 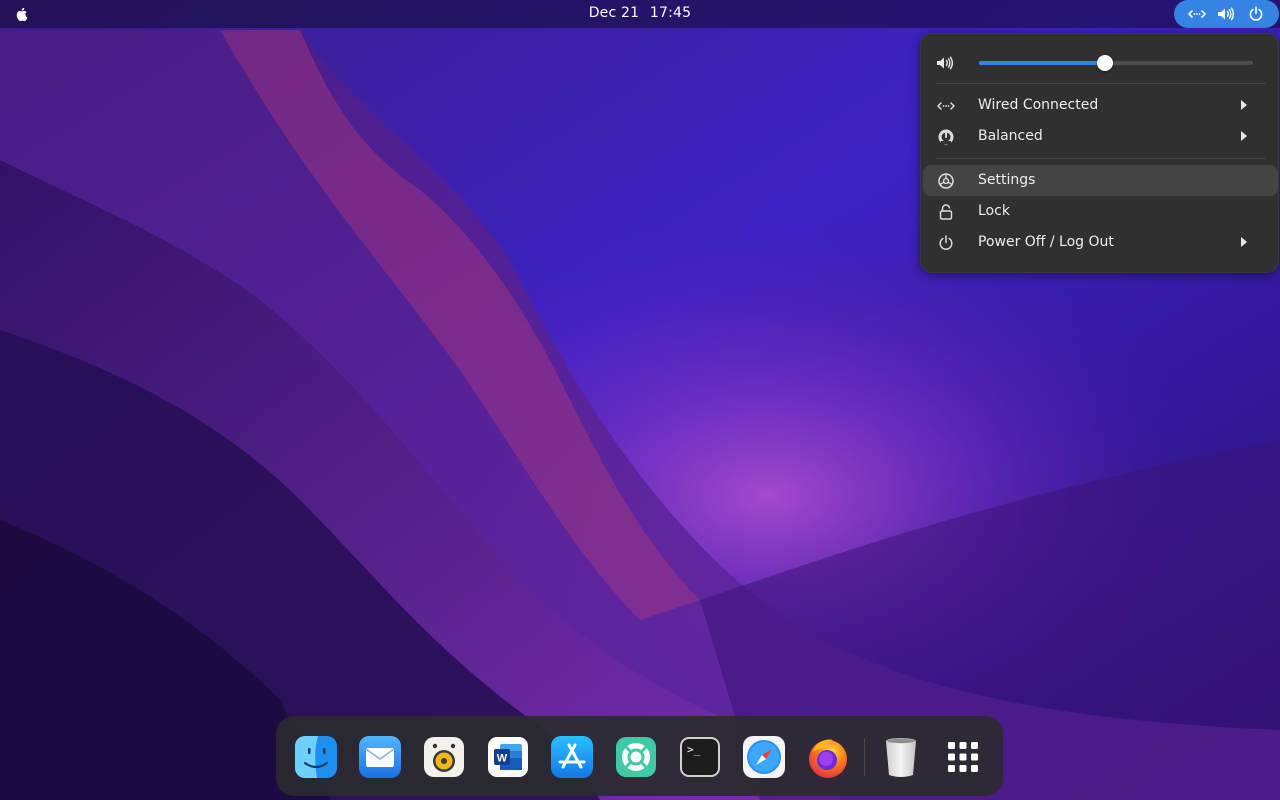 I want to click on firefox-icon, so click(x=828, y=758).